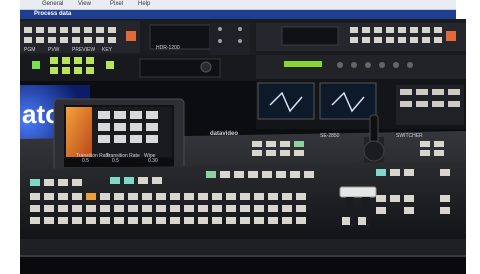  I want to click on menu-item-pixel: Pixel, so click(116, 4).